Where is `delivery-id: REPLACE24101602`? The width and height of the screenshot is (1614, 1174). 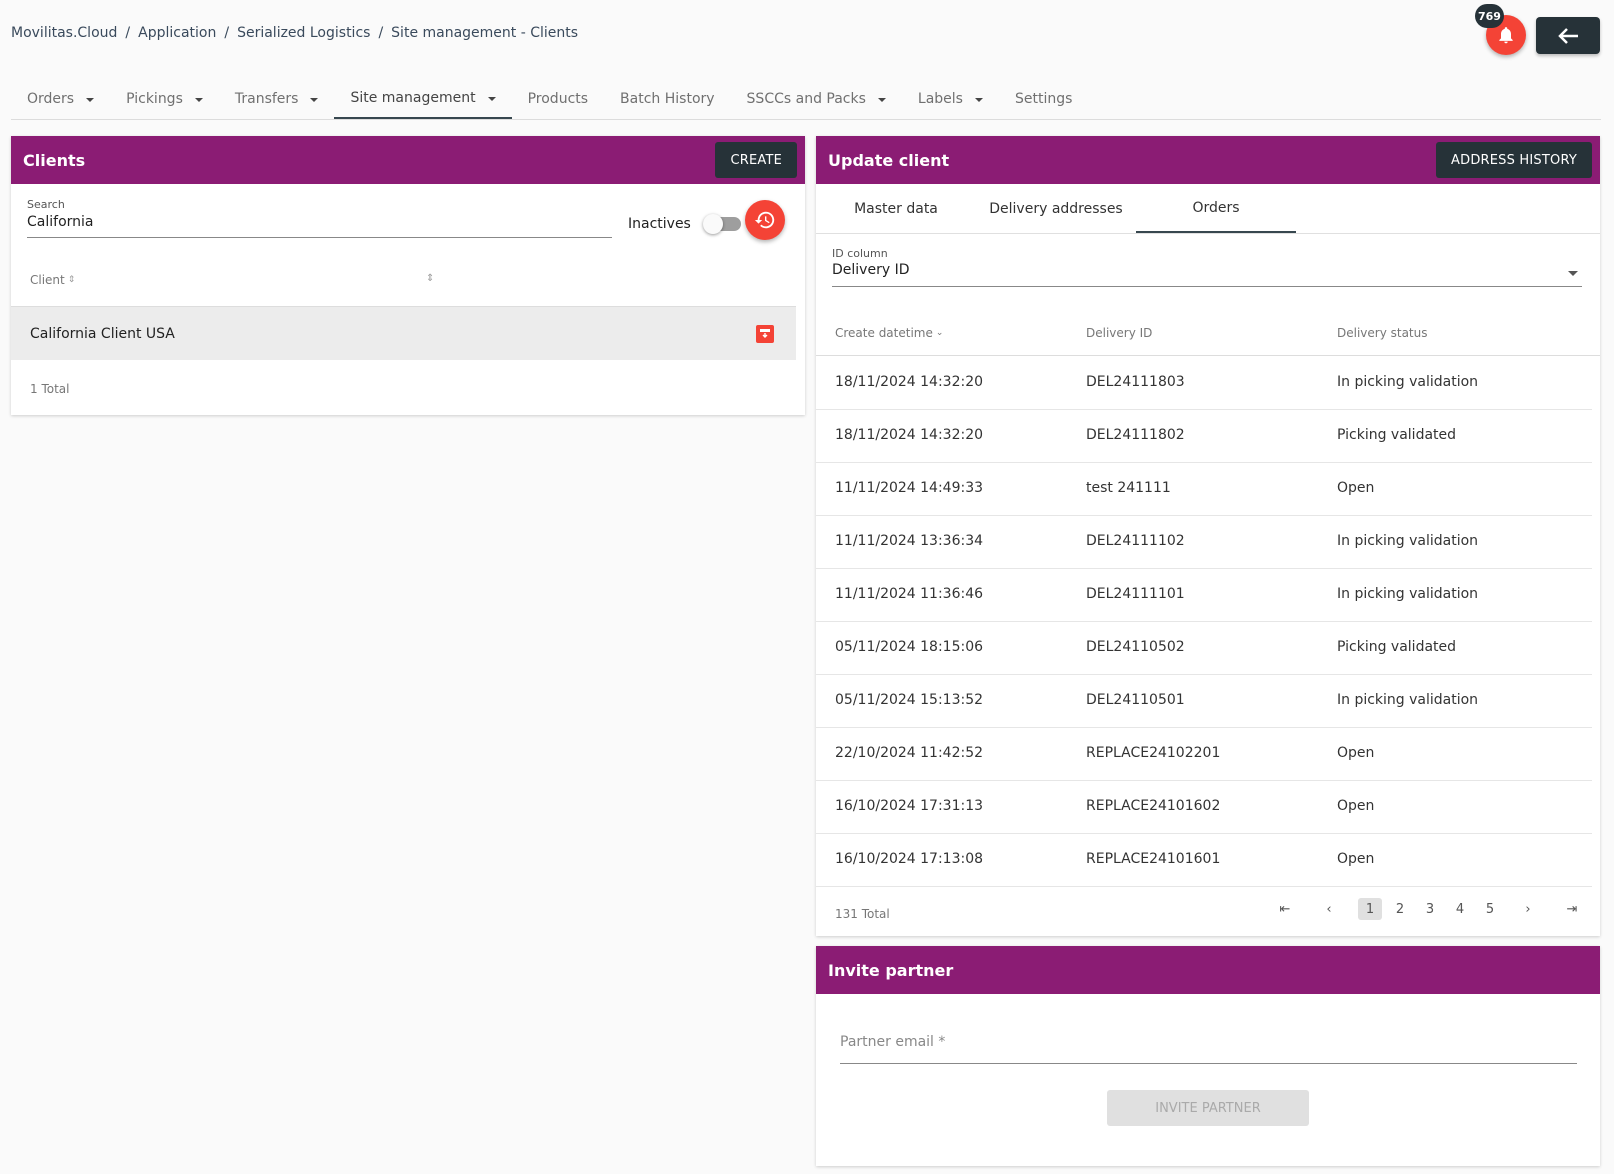
delivery-id: REPLACE24101602 is located at coordinates (1153, 806).